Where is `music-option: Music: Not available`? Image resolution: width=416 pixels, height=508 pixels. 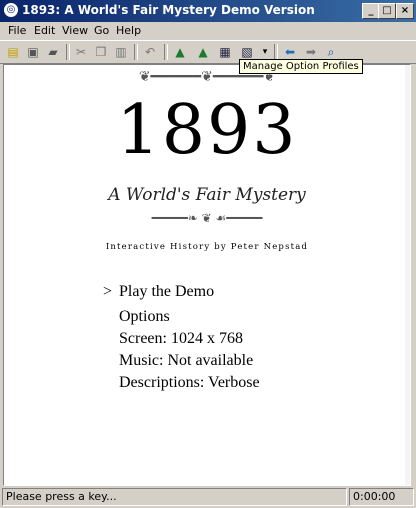
music-option: Music: Not available is located at coordinates (186, 361).